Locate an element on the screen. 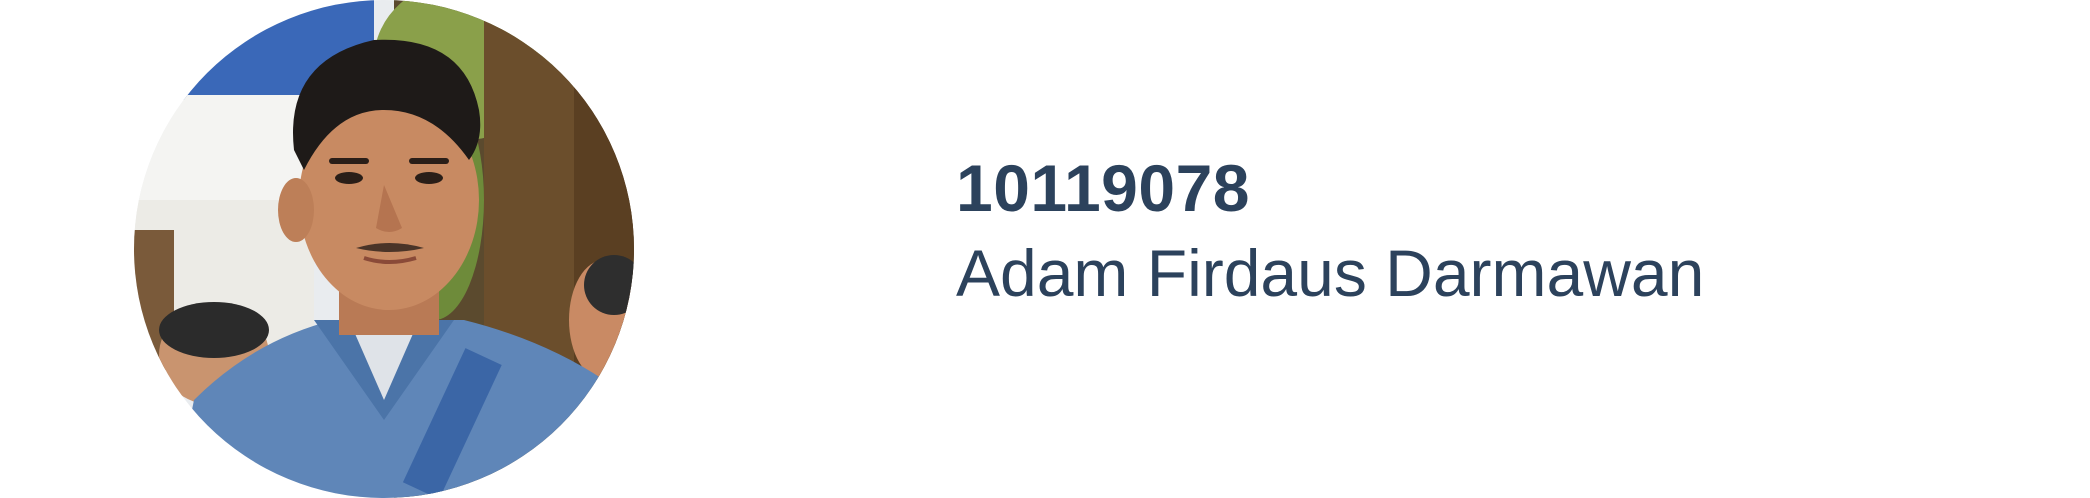  student-id: 10119078 is located at coordinates (1103, 188).